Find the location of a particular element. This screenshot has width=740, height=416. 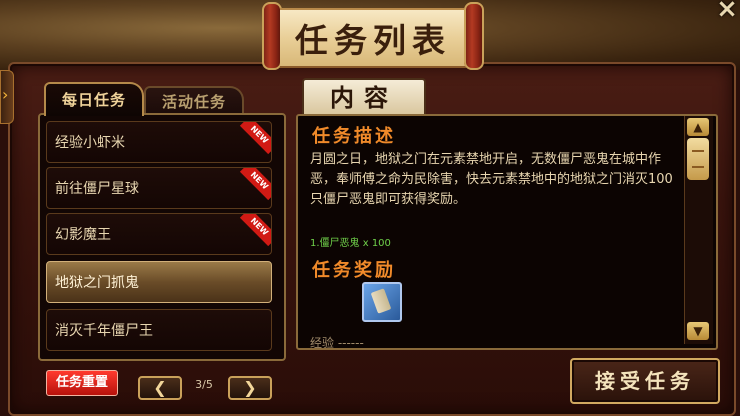

side-expand-button: › is located at coordinates (7, 97).